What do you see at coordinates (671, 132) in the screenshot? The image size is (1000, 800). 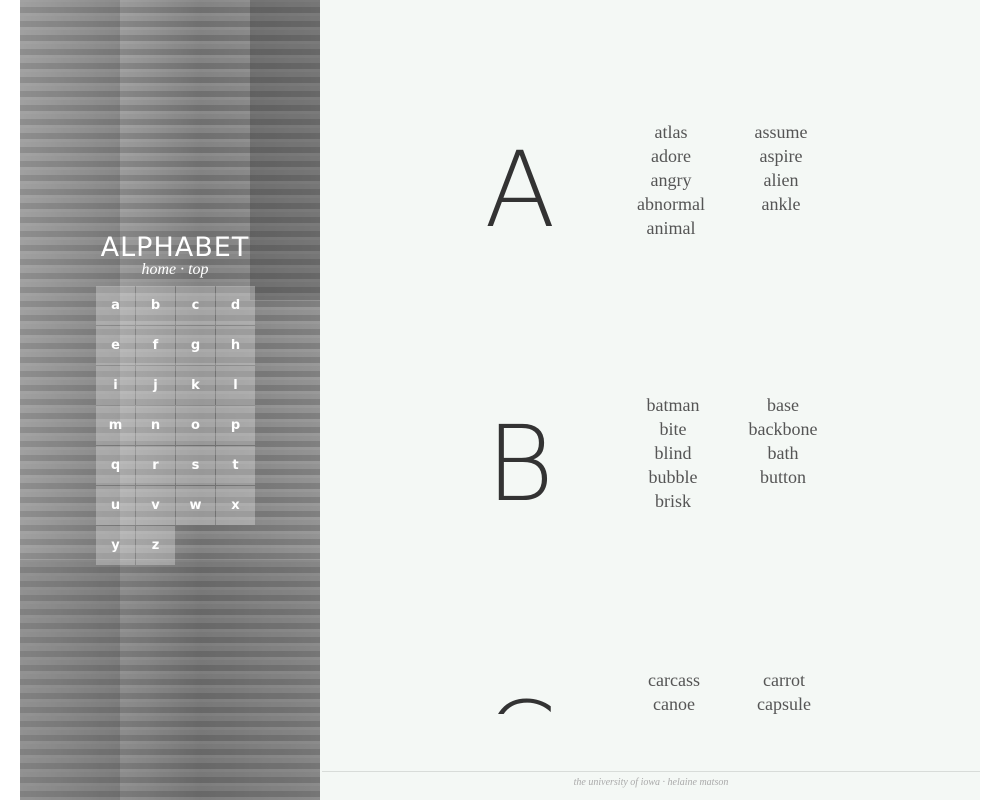 I see `word-link: atlas` at bounding box center [671, 132].